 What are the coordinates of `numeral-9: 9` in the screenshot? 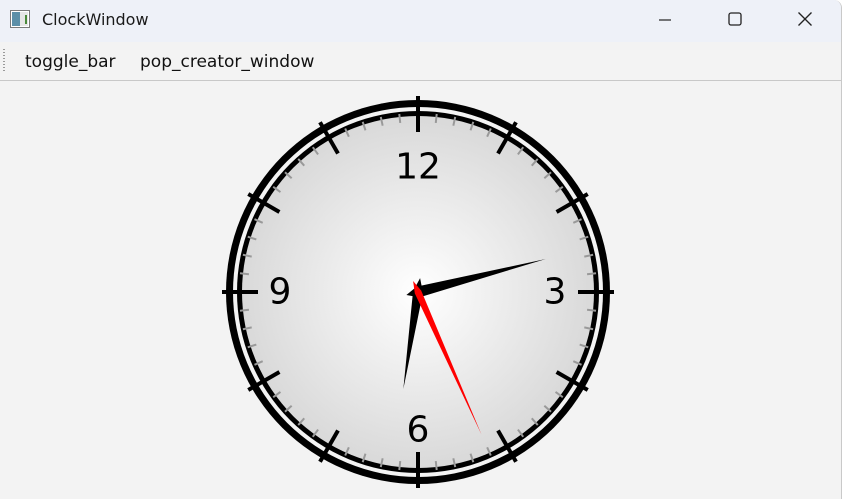 It's located at (280, 292).